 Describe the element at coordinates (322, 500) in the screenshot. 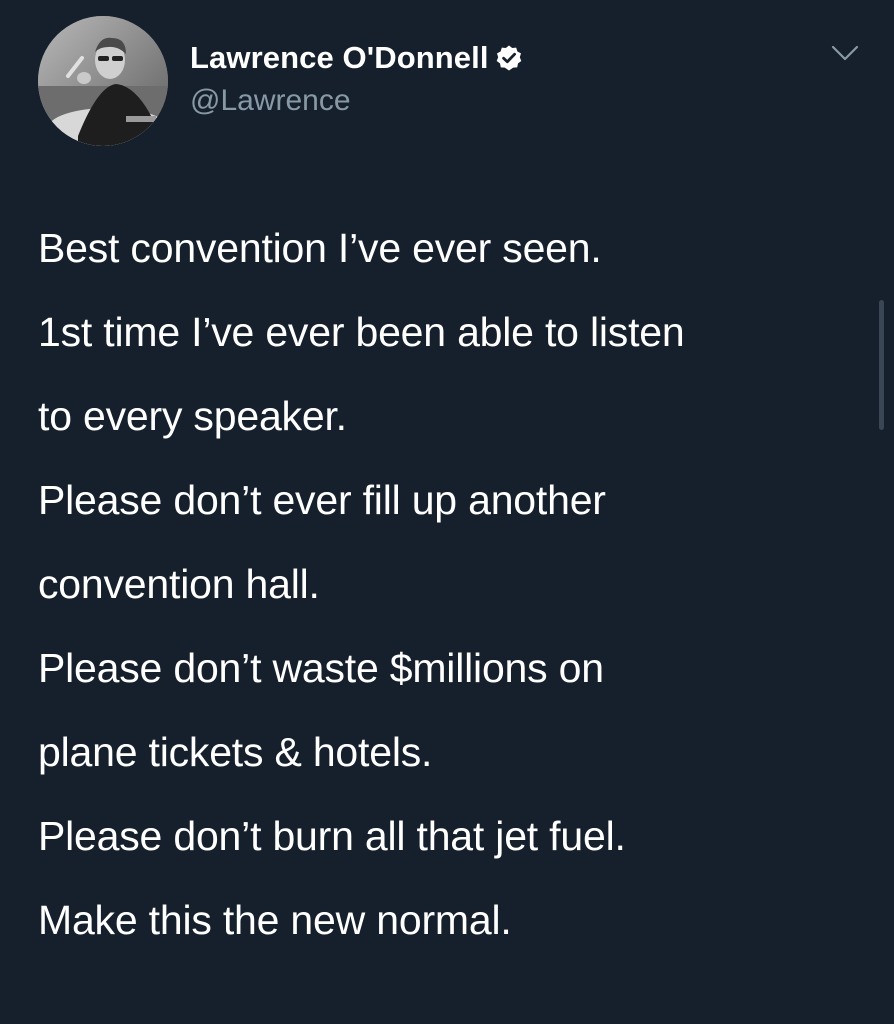

I see `tweet-text-line: Please don’t ever fill up another` at that location.